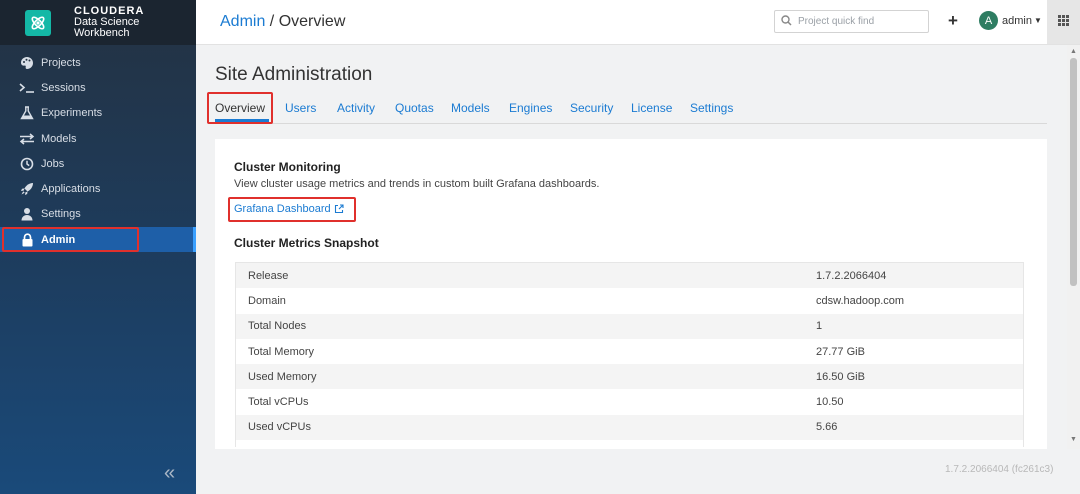  What do you see at coordinates (268, 275) in the screenshot?
I see `metric-key: Release` at bounding box center [268, 275].